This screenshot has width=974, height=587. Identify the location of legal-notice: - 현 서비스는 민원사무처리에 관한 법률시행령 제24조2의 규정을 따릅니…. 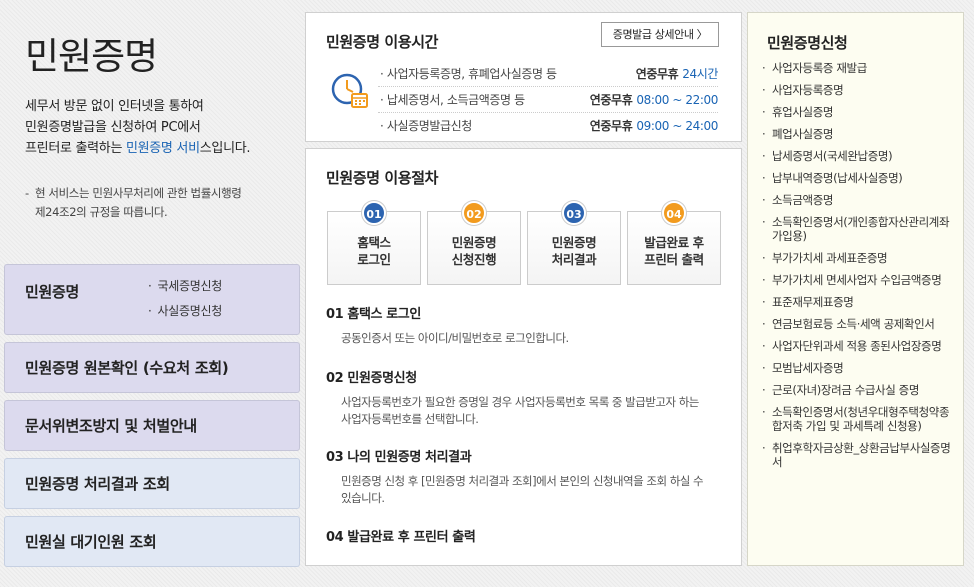
(155, 203).